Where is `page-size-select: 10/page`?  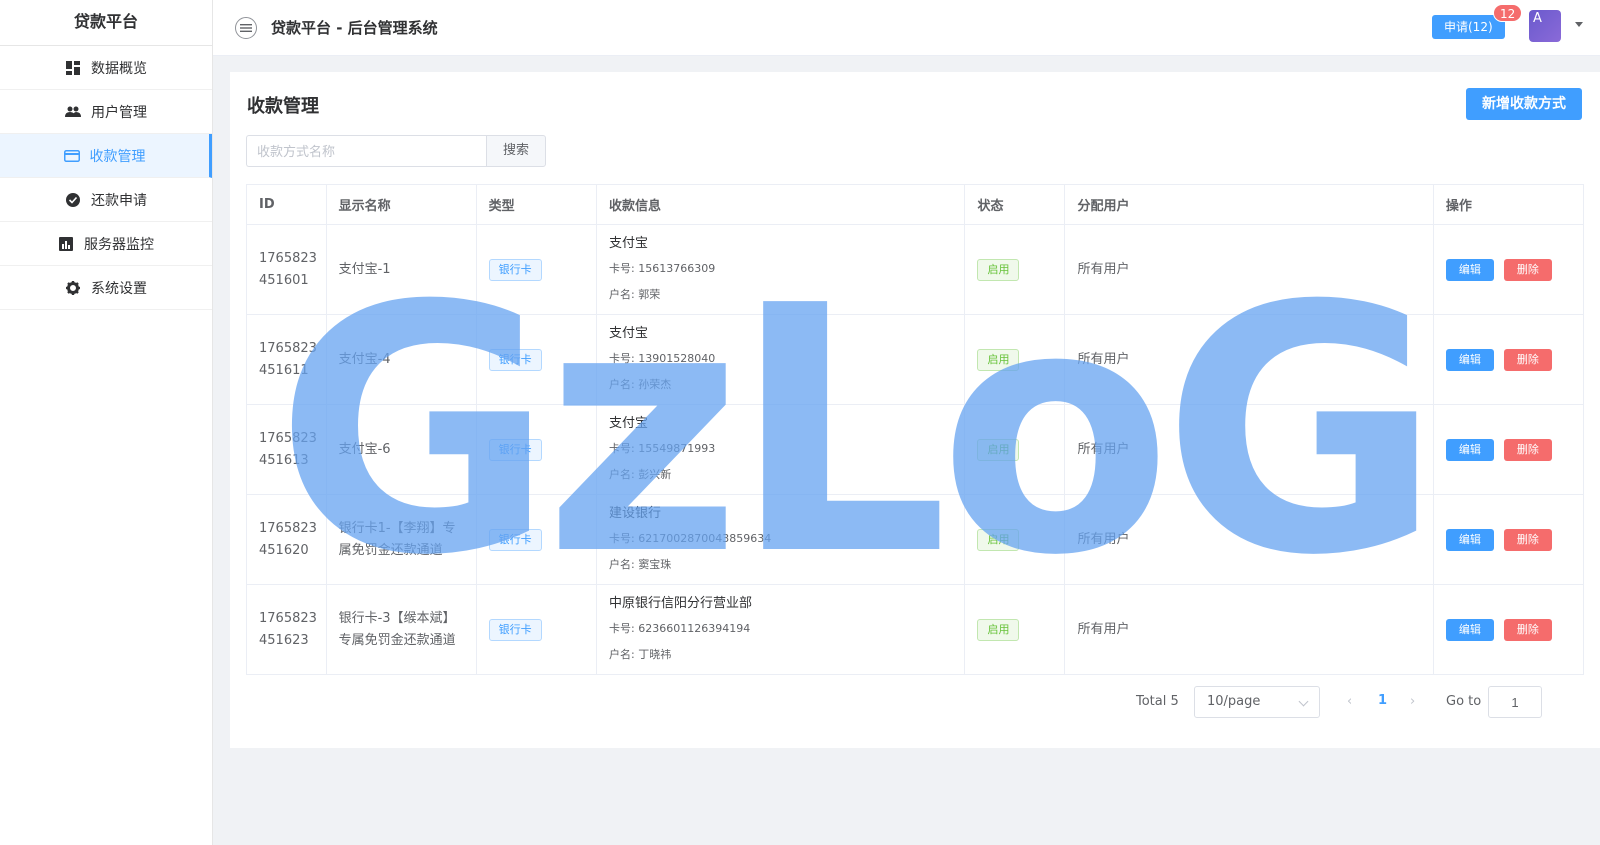
page-size-select: 10/page is located at coordinates (1257, 702).